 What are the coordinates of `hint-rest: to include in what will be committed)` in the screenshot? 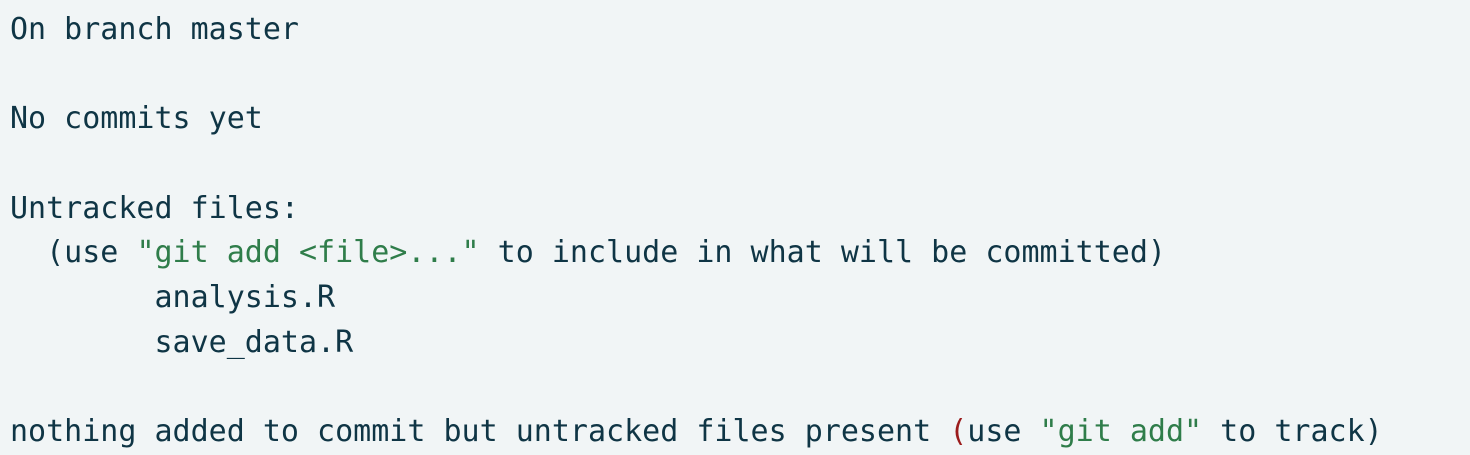 It's located at (822, 253).